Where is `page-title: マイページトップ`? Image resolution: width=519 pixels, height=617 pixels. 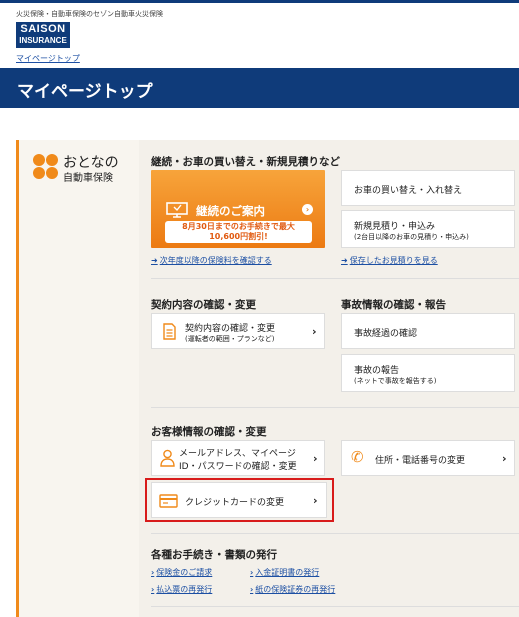 page-title: マイページトップ is located at coordinates (85, 92).